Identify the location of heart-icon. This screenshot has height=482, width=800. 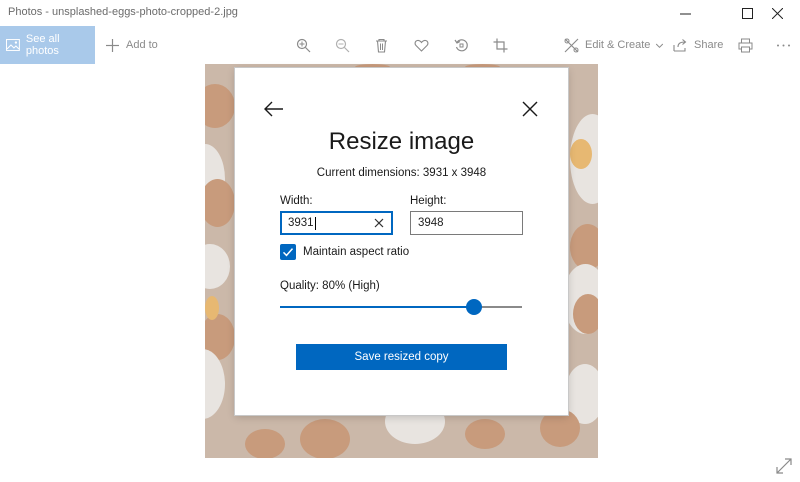
(421, 45).